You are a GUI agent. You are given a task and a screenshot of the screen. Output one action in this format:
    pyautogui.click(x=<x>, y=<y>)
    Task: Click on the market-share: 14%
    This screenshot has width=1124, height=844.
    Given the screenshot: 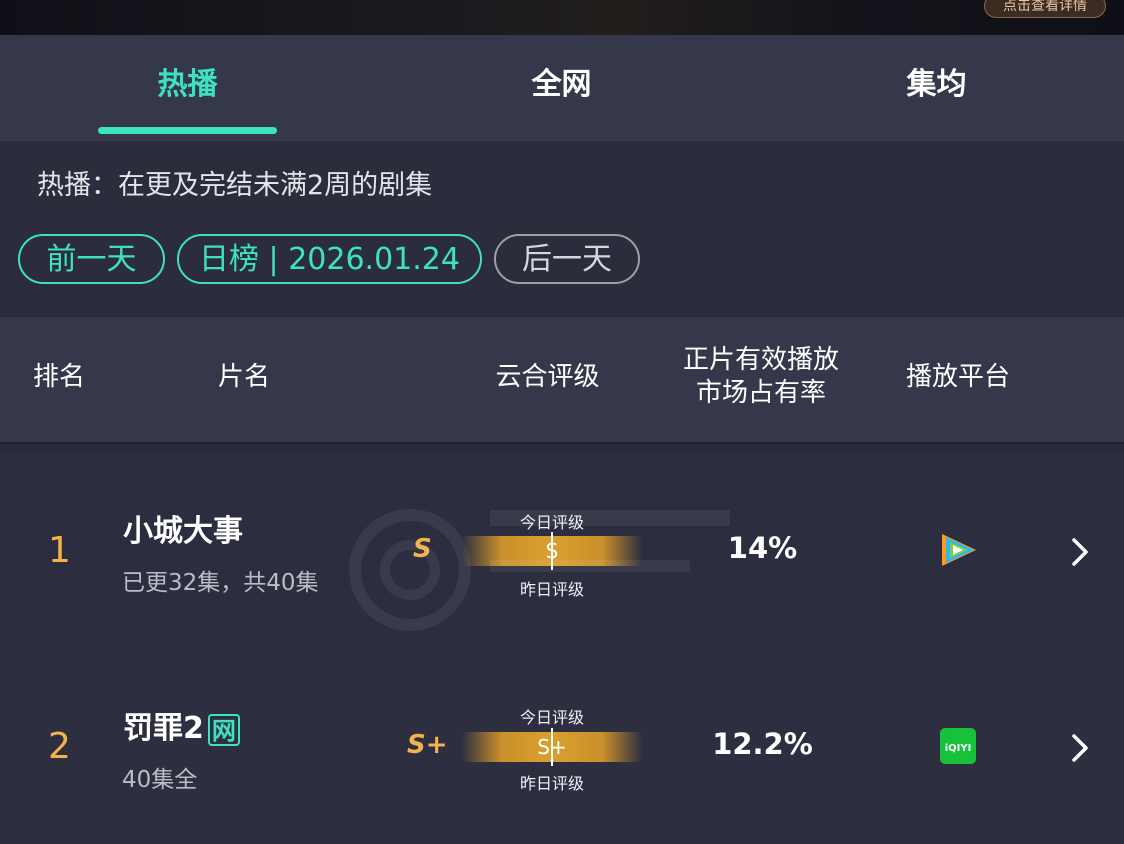 What is the action you would take?
    pyautogui.click(x=762, y=548)
    